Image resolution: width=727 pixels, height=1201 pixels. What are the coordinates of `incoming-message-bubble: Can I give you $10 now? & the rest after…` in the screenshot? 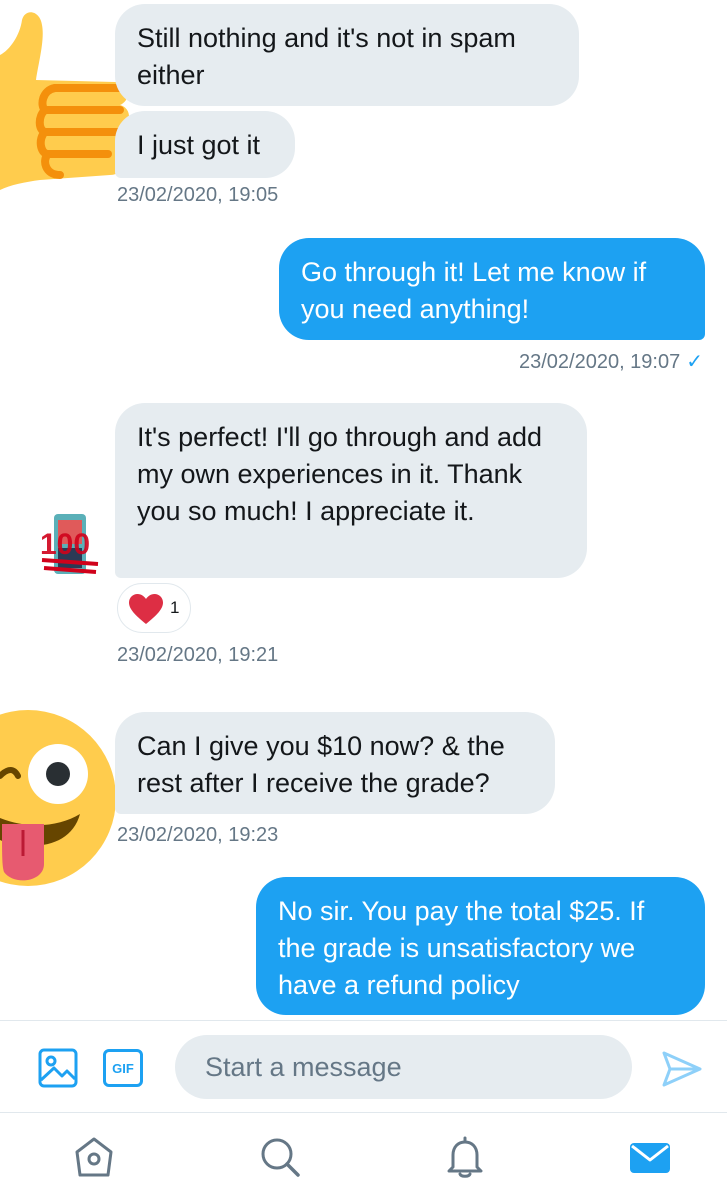 It's located at (335, 763).